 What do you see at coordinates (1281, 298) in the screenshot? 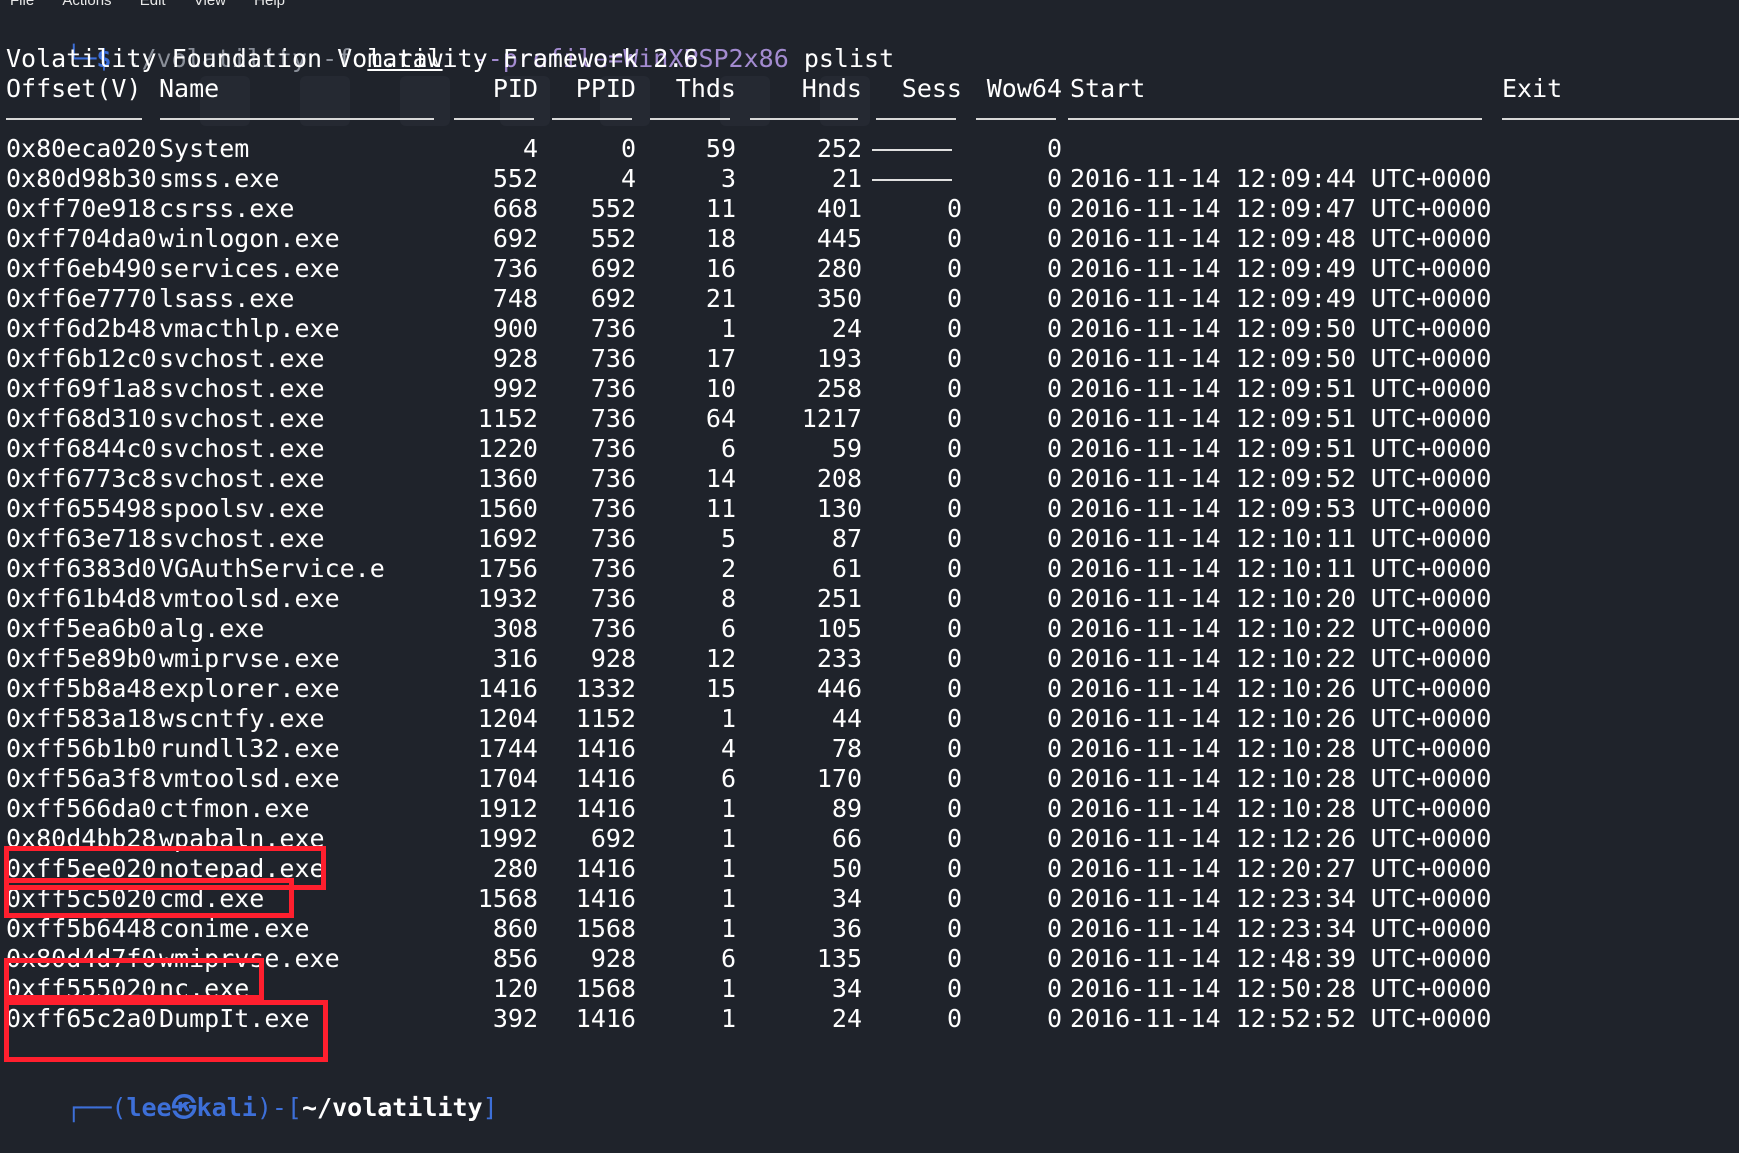
I see `cell-start: 2016-11-14 12:09:49 UTC+0000` at bounding box center [1281, 298].